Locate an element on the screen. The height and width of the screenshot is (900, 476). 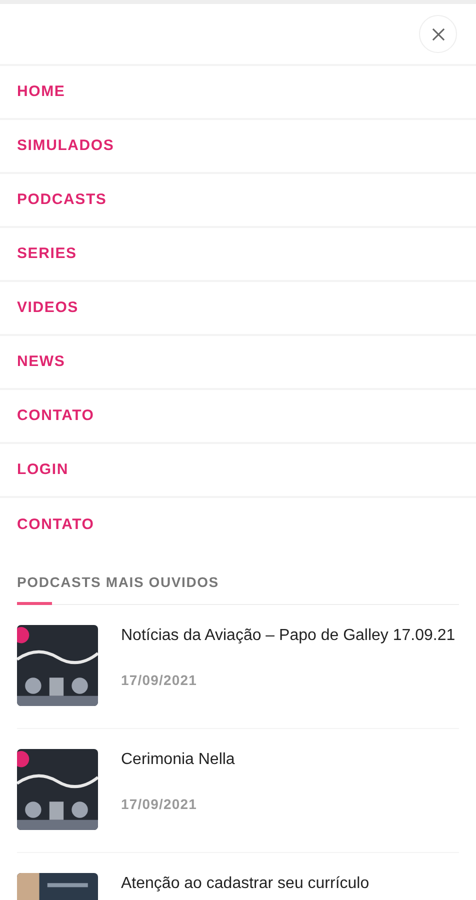
podcast-title: Notícias da Aviação – Papo de Galley 17.09.21 is located at coordinates (288, 636).